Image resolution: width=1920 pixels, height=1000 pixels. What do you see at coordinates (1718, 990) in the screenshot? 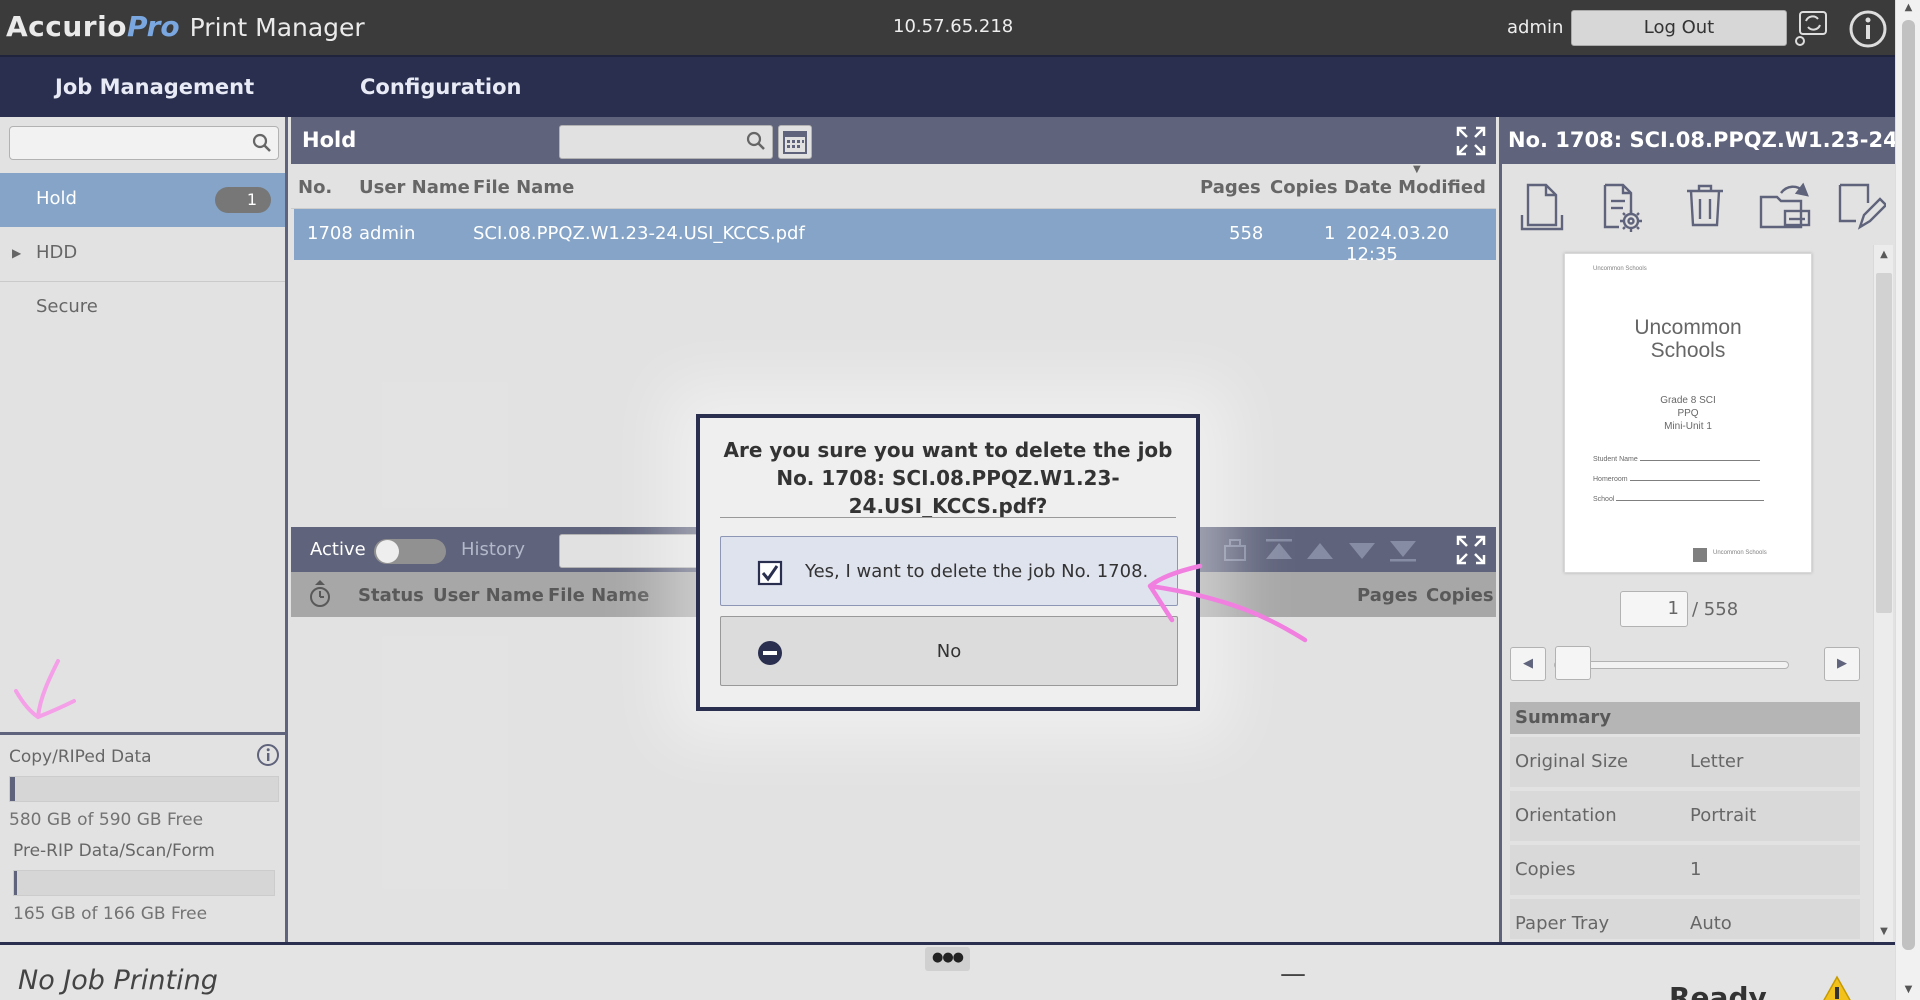
I see `machine-status: Ready` at bounding box center [1718, 990].